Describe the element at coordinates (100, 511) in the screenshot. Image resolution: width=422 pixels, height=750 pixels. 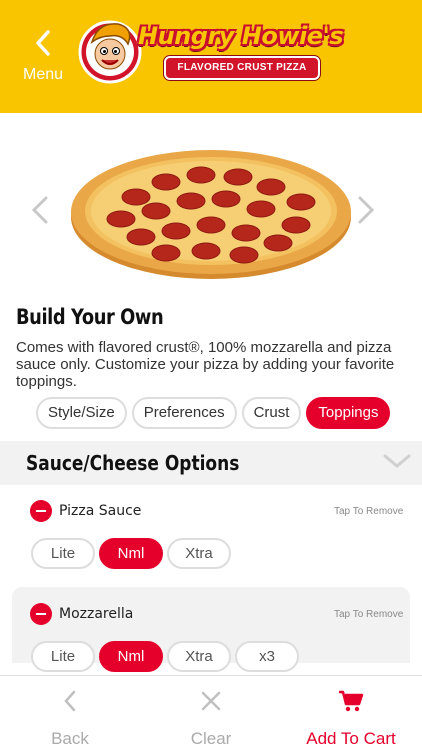
I see `option-name: Pizza Sauce` at that location.